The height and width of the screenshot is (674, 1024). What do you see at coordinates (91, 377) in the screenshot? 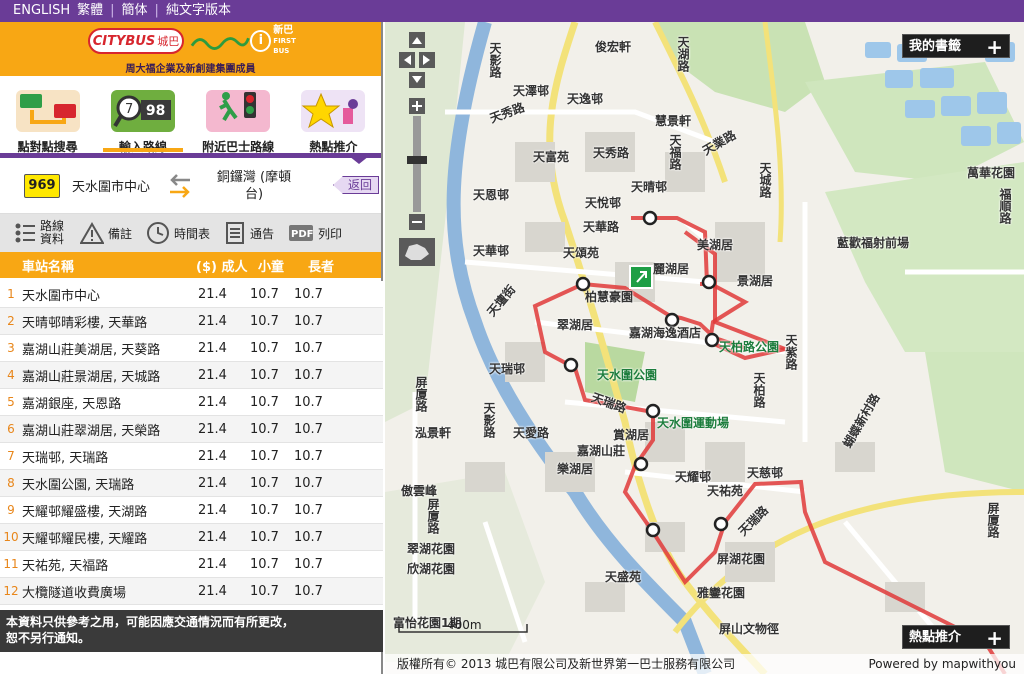
I see `stop-name: 嘉湖山莊景湖居, 天城路` at bounding box center [91, 377].